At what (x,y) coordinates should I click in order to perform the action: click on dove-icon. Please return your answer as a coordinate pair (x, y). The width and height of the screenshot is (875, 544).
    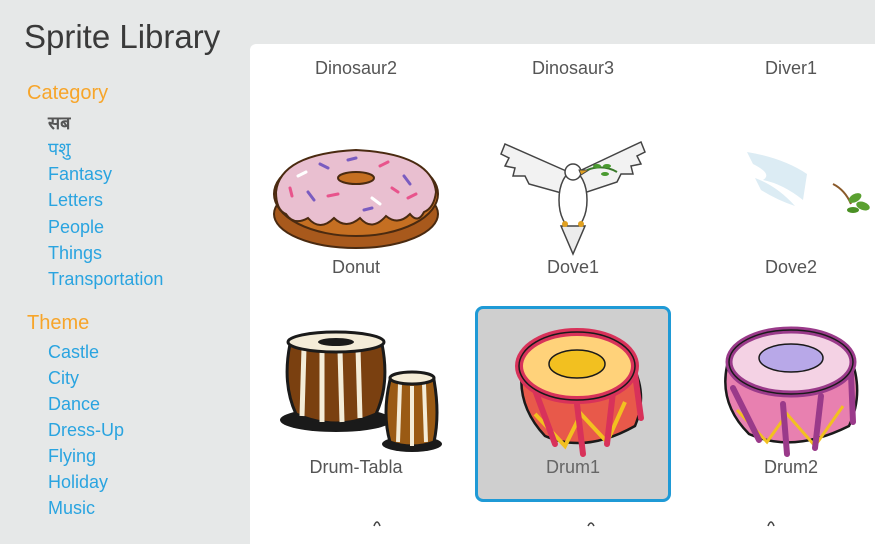
    Looking at the image, I should click on (573, 189).